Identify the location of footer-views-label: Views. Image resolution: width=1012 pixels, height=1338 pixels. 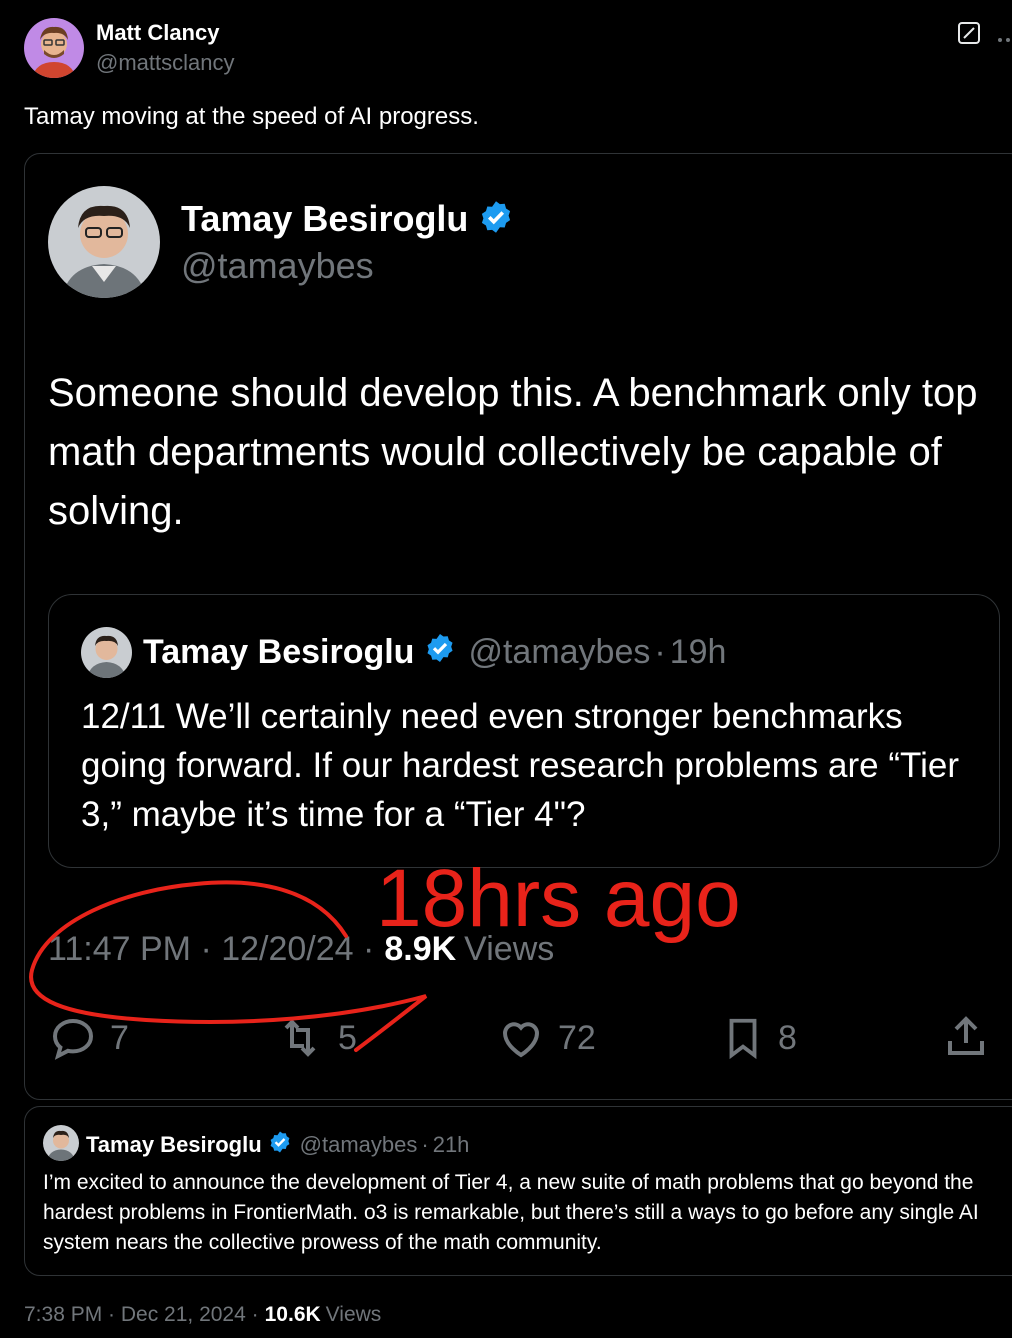
(353, 1314).